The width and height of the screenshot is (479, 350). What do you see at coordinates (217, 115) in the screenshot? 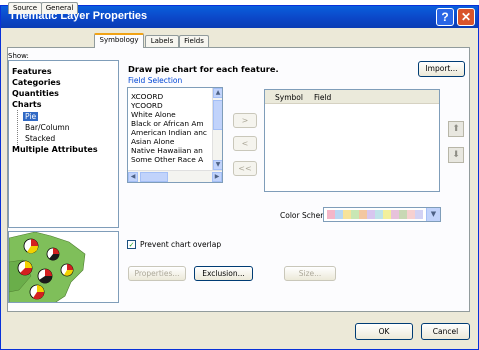
I see `scroll-thumb` at bounding box center [217, 115].